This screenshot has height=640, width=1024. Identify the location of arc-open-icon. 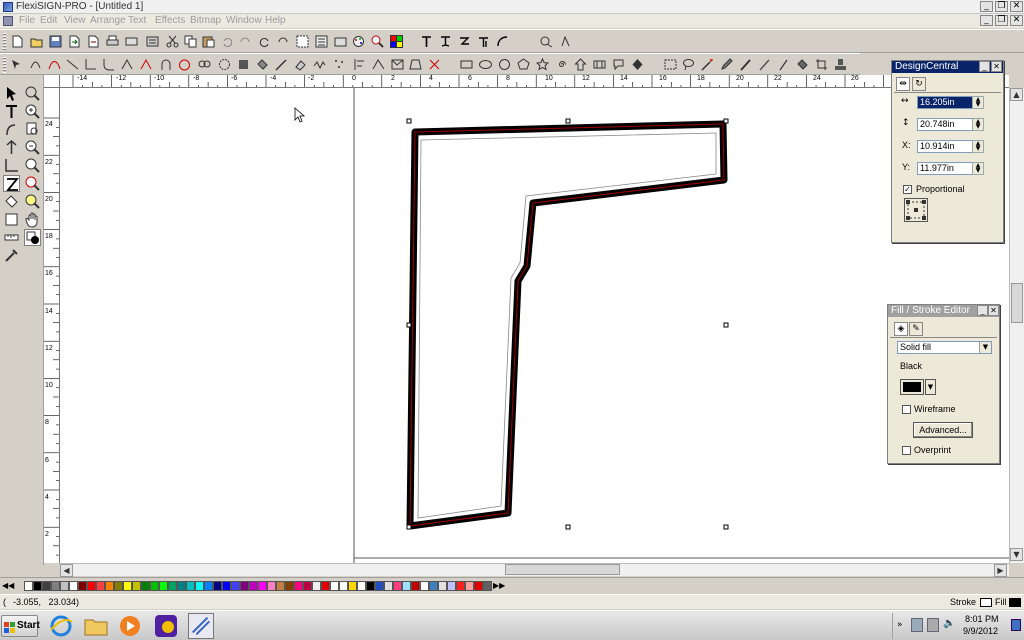
(146, 64).